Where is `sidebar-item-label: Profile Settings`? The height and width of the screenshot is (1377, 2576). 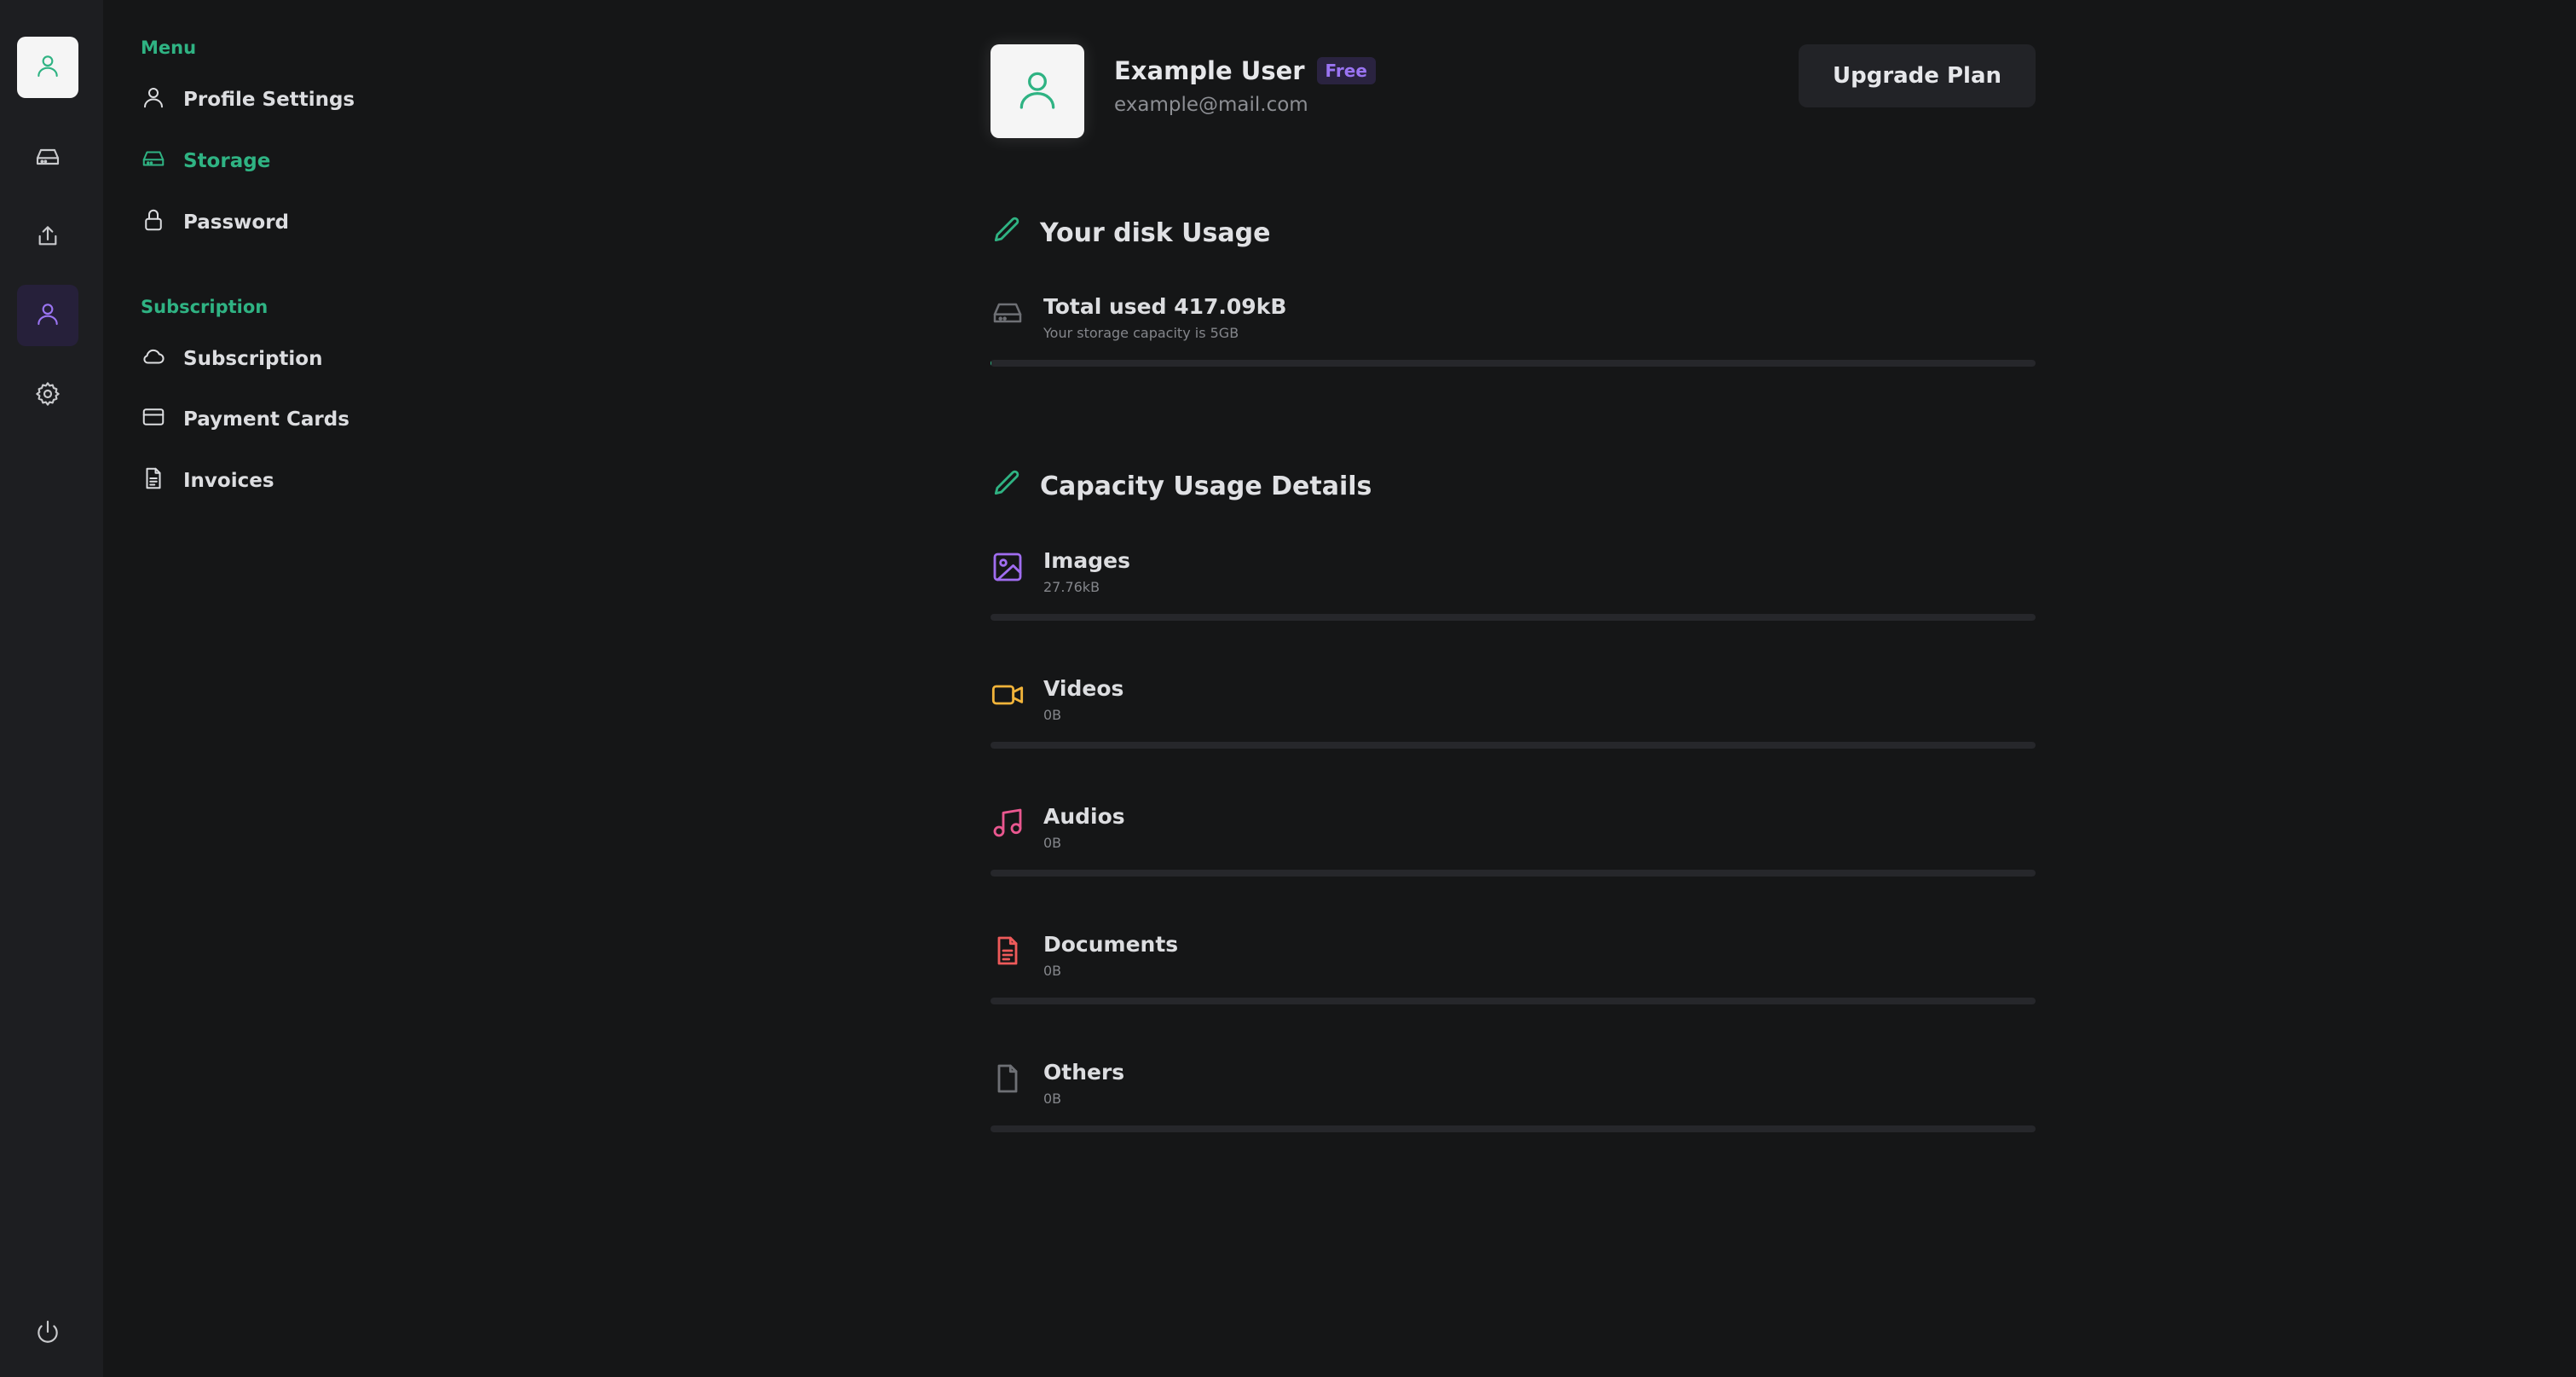 sidebar-item-label: Profile Settings is located at coordinates (269, 100).